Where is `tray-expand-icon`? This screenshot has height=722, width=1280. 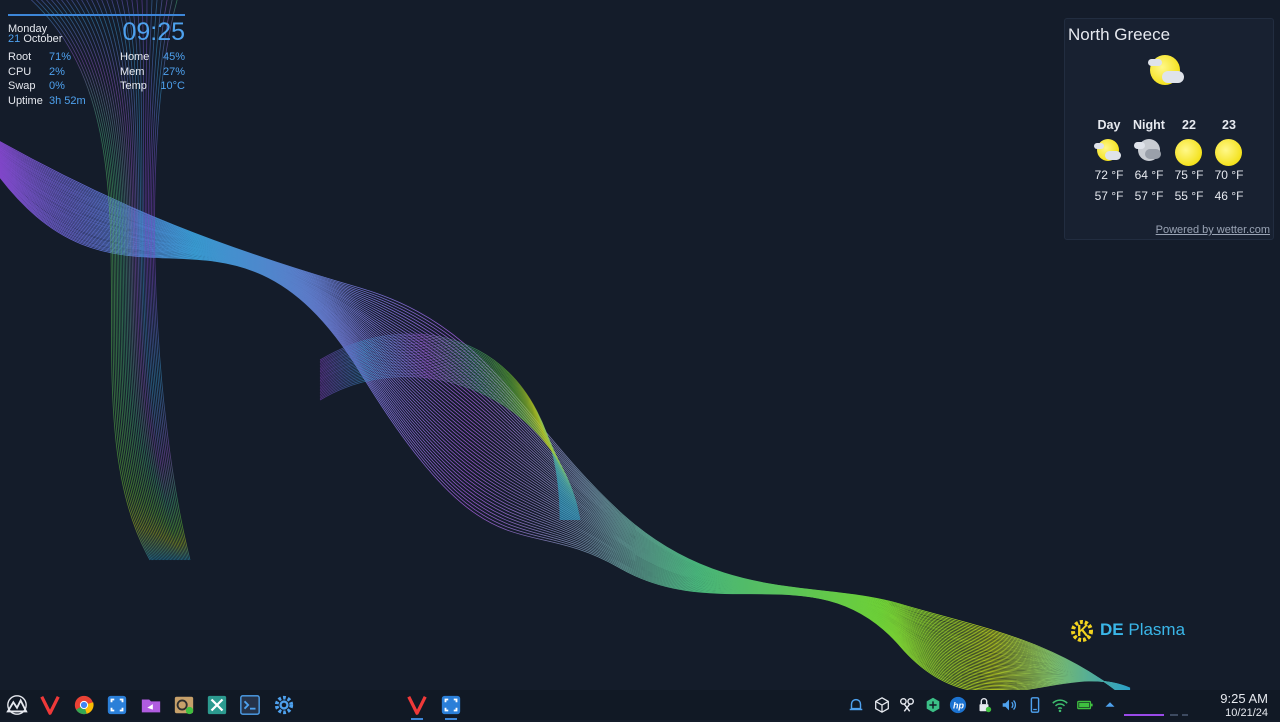 tray-expand-icon is located at coordinates (1110, 705).